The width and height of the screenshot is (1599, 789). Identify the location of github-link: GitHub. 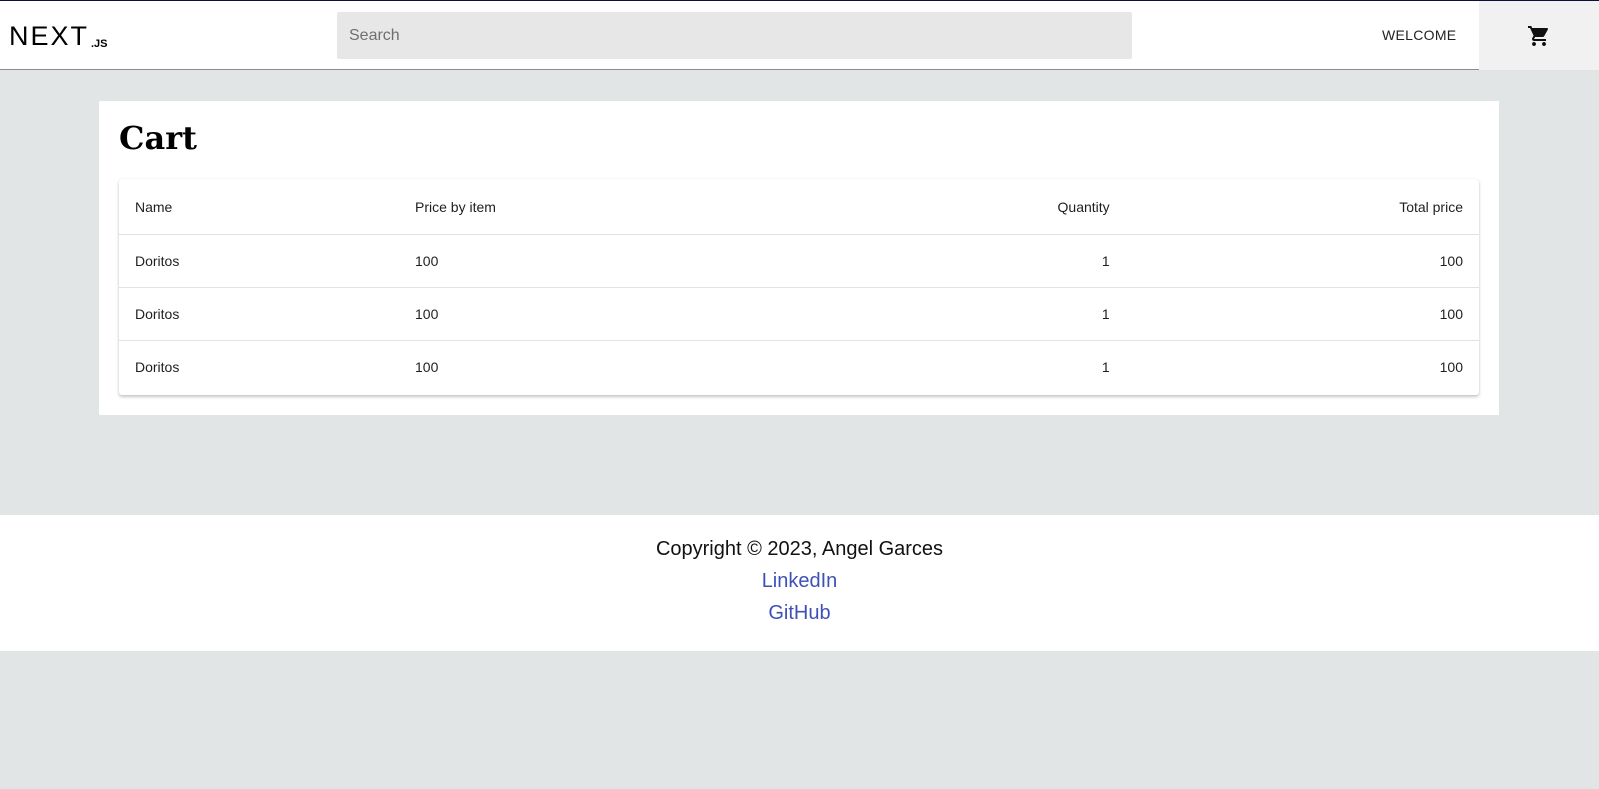
(799, 613).